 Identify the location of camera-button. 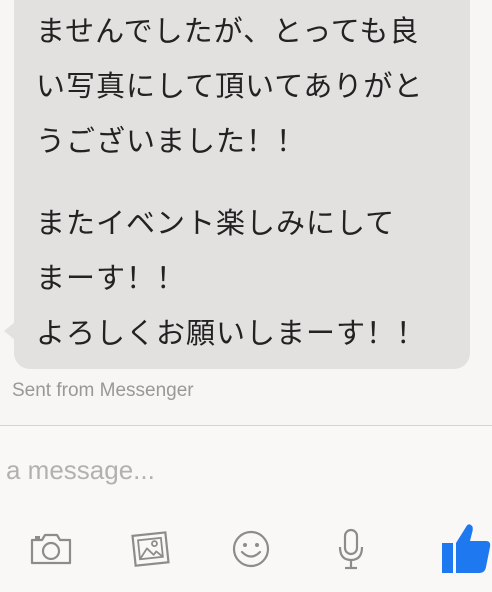
(51, 549).